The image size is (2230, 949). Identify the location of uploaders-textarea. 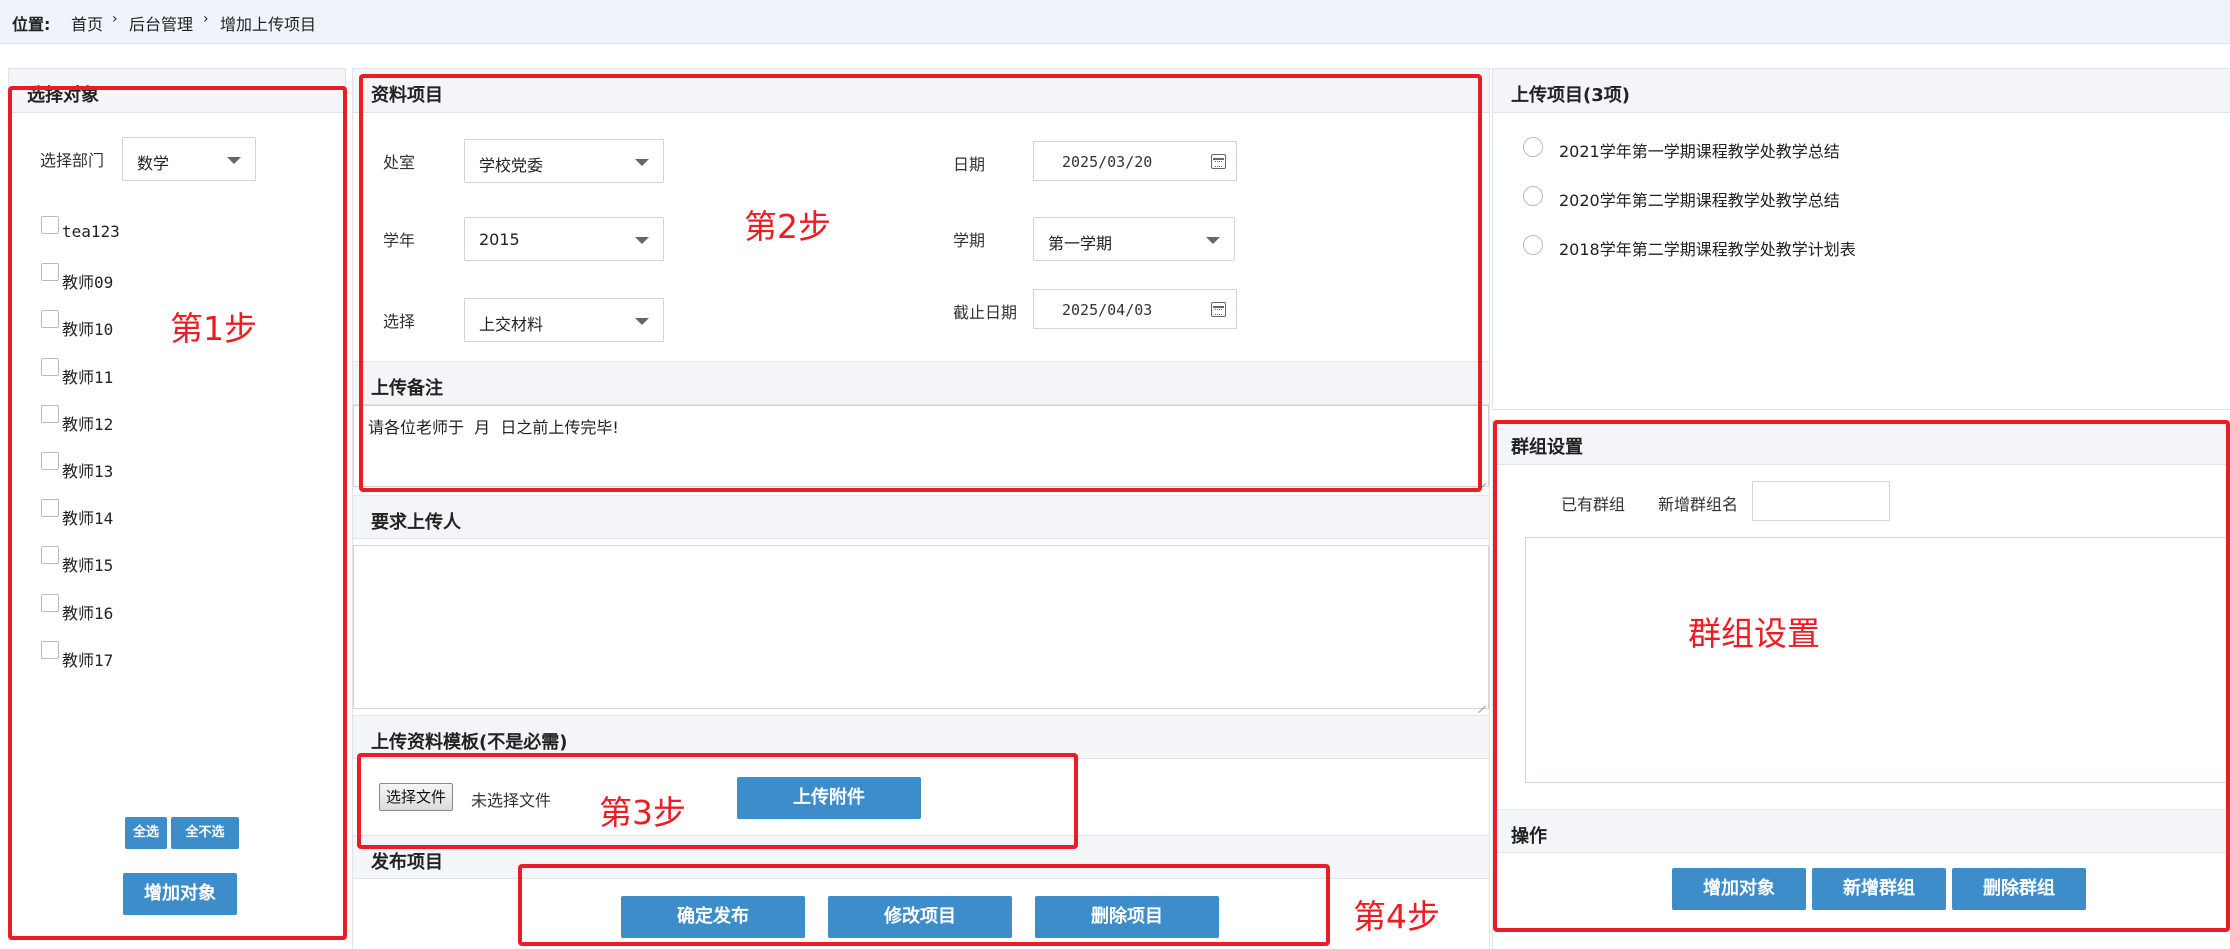
(921, 627).